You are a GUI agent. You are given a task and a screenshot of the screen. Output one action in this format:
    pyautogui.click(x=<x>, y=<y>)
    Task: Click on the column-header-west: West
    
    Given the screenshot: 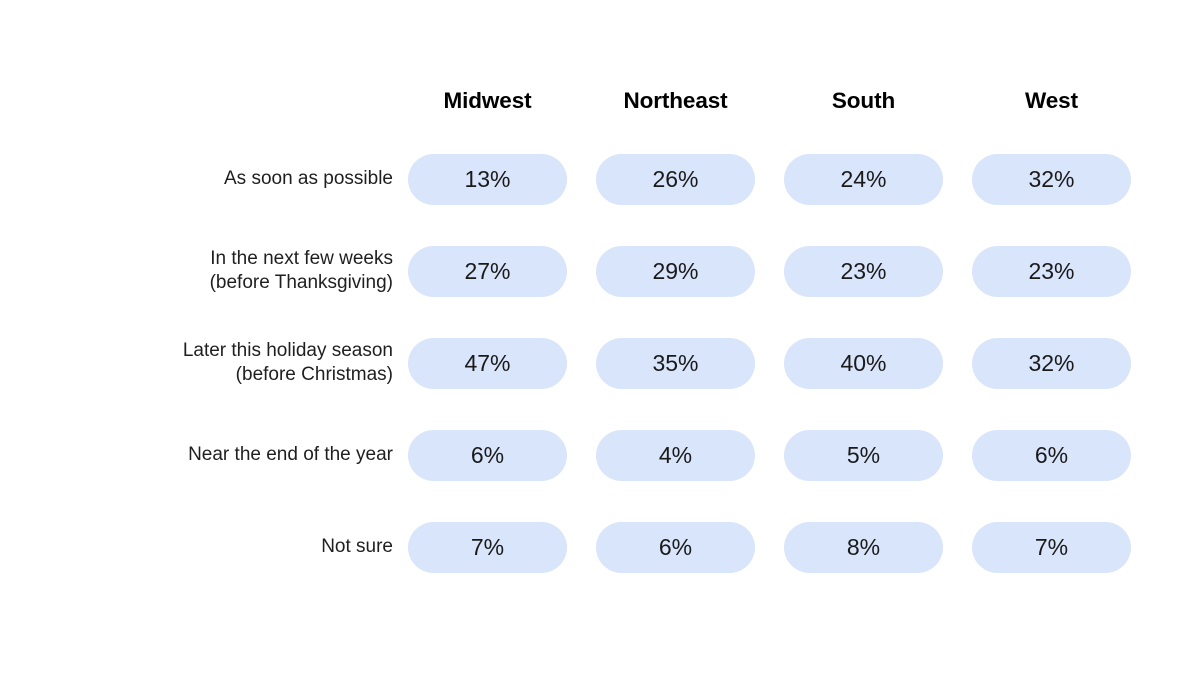 What is the action you would take?
    pyautogui.click(x=1051, y=100)
    